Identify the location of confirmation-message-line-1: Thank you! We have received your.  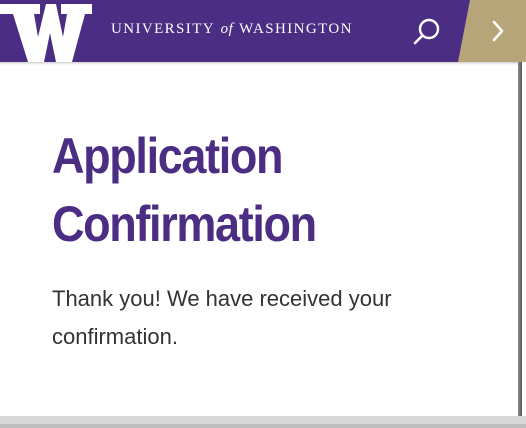
(222, 298).